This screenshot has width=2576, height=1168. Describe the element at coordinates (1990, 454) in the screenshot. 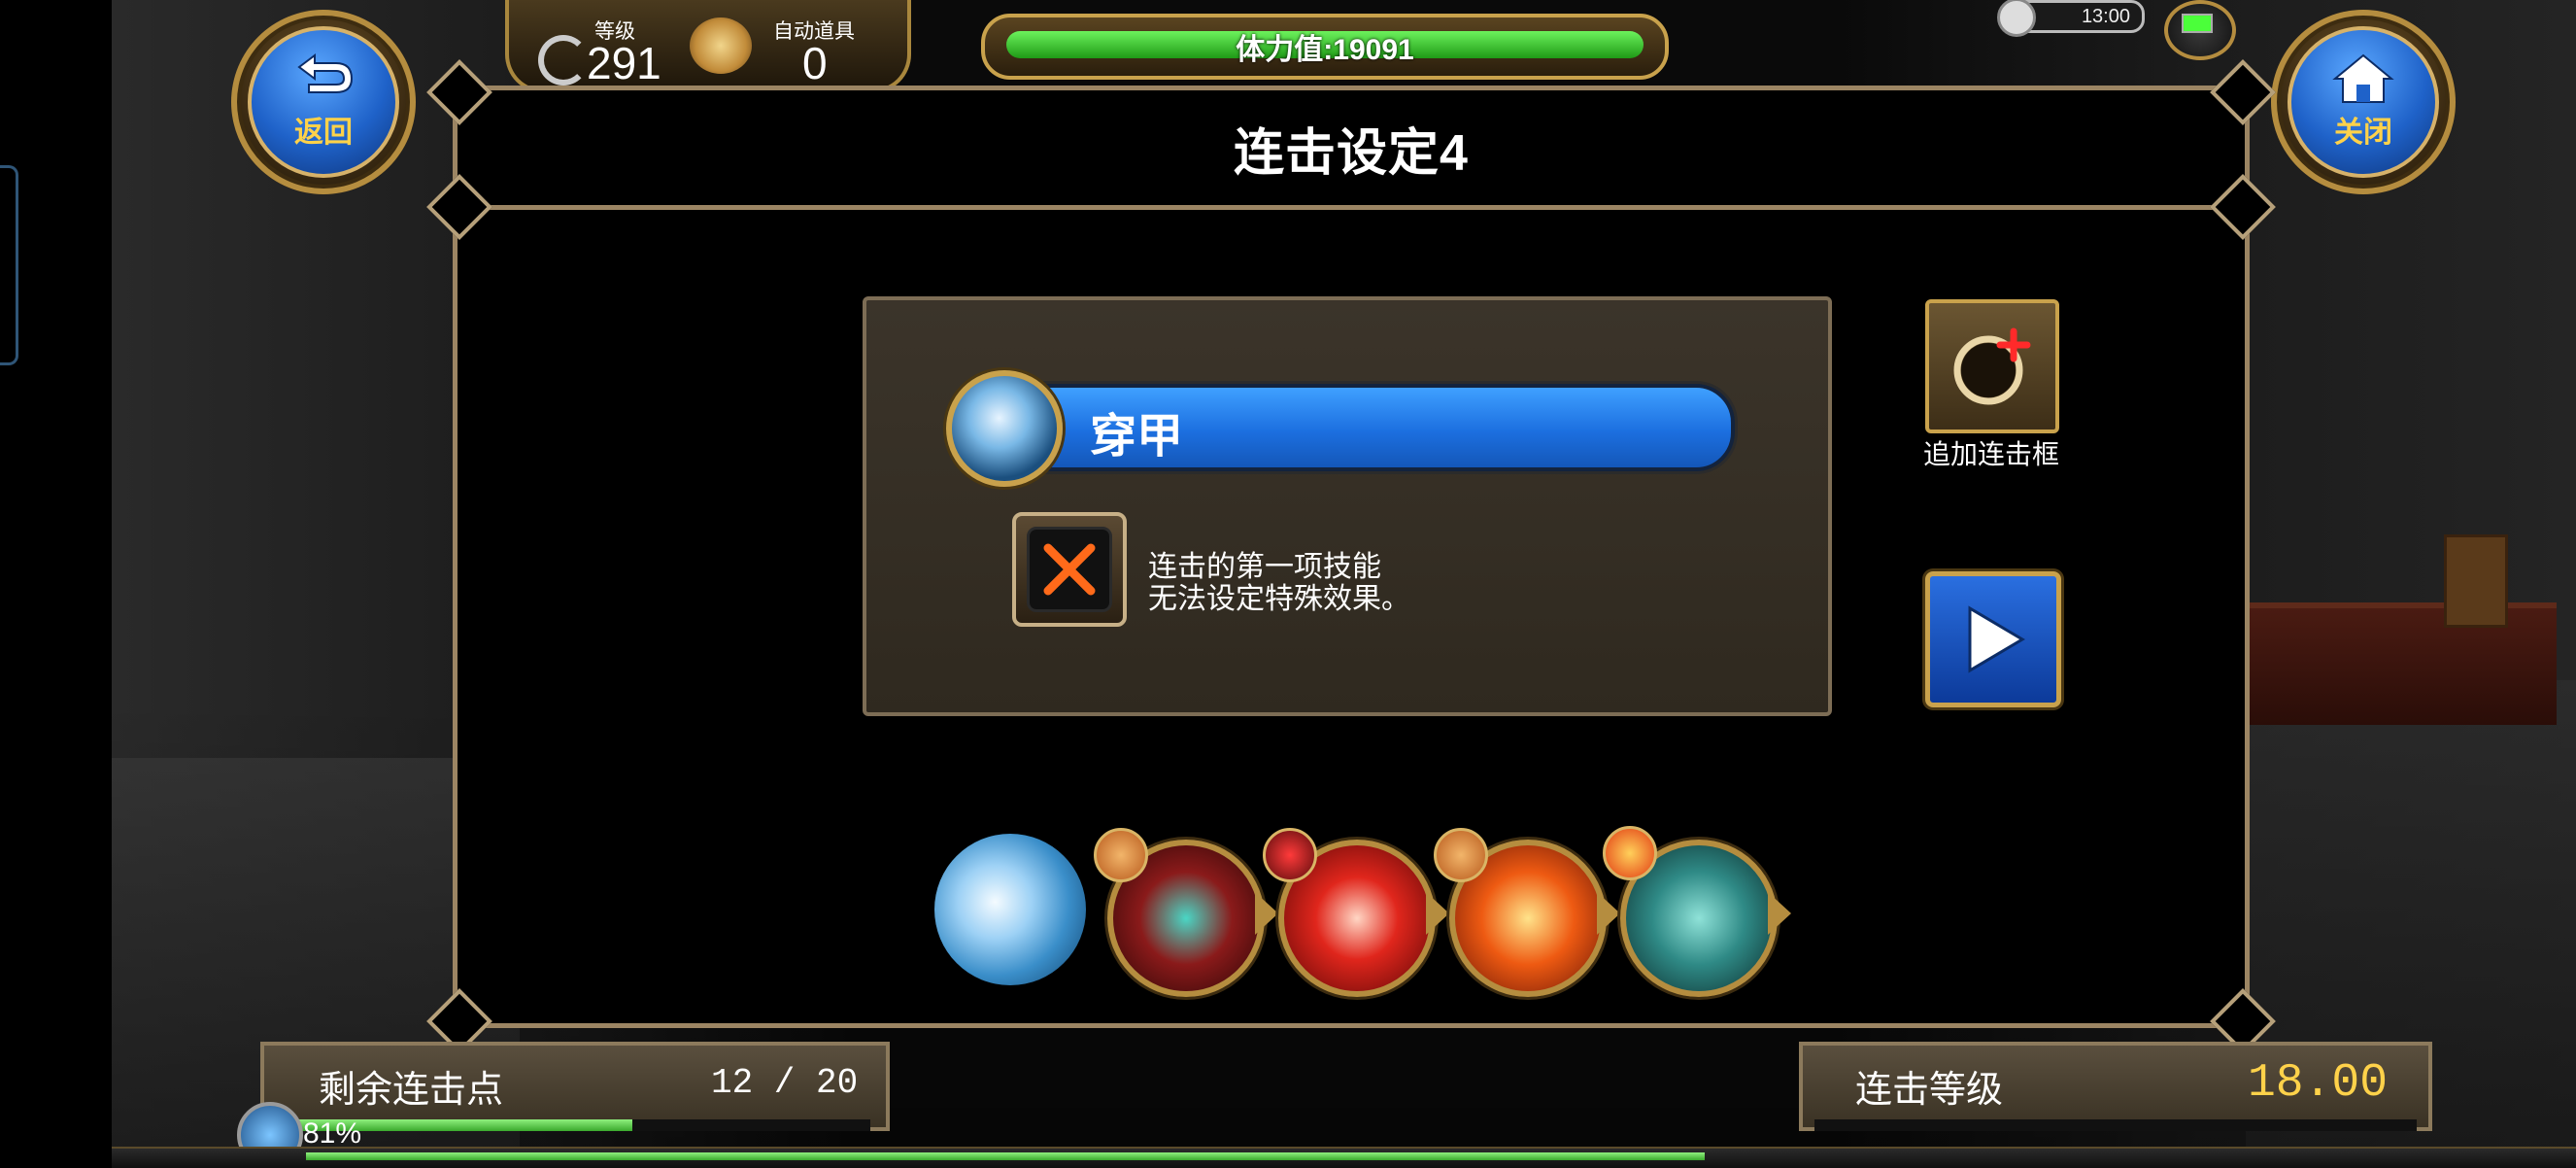

I see `add-combo-frame-label: 追加连击框` at that location.